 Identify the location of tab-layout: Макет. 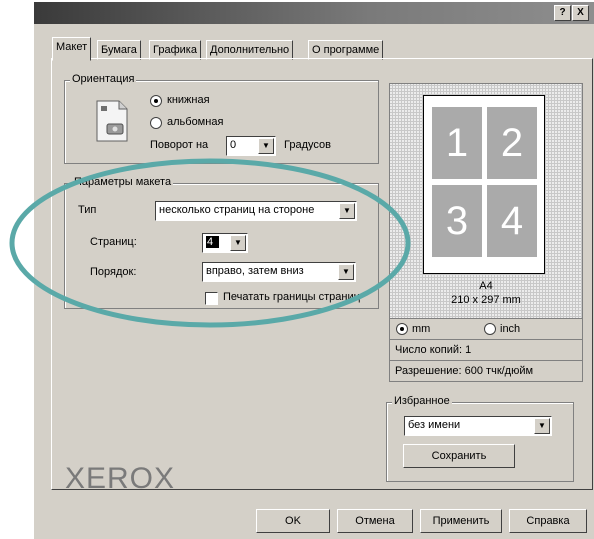
(72, 49).